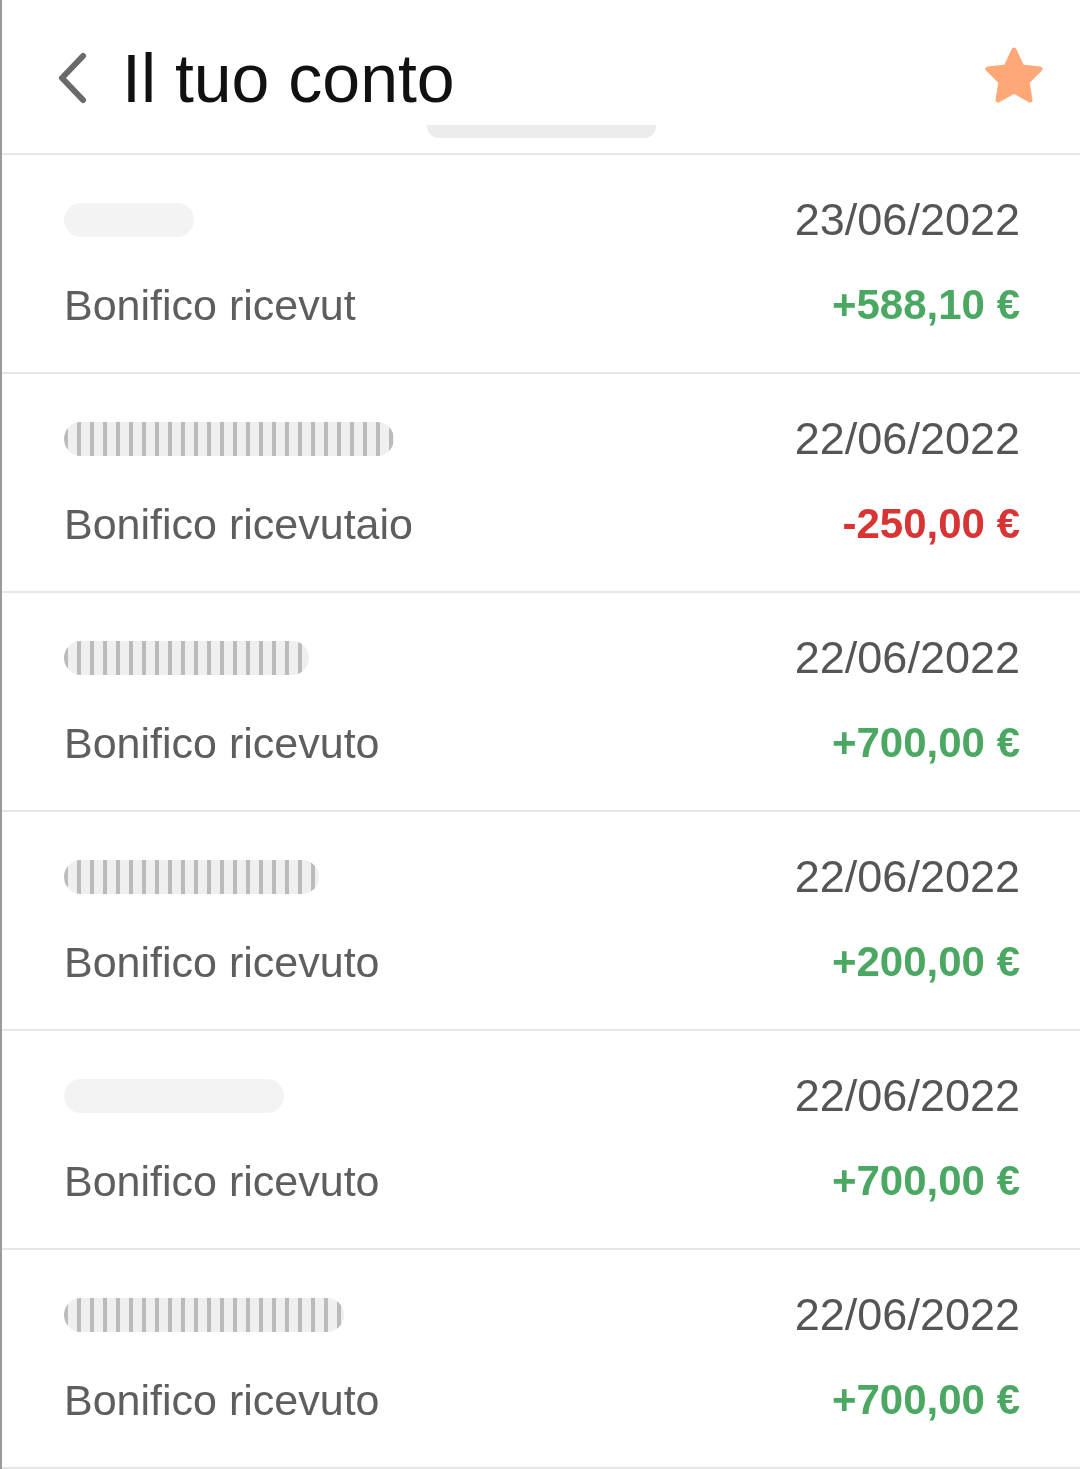  What do you see at coordinates (930, 524) in the screenshot?
I see `transaction-amount: -250,00 €` at bounding box center [930, 524].